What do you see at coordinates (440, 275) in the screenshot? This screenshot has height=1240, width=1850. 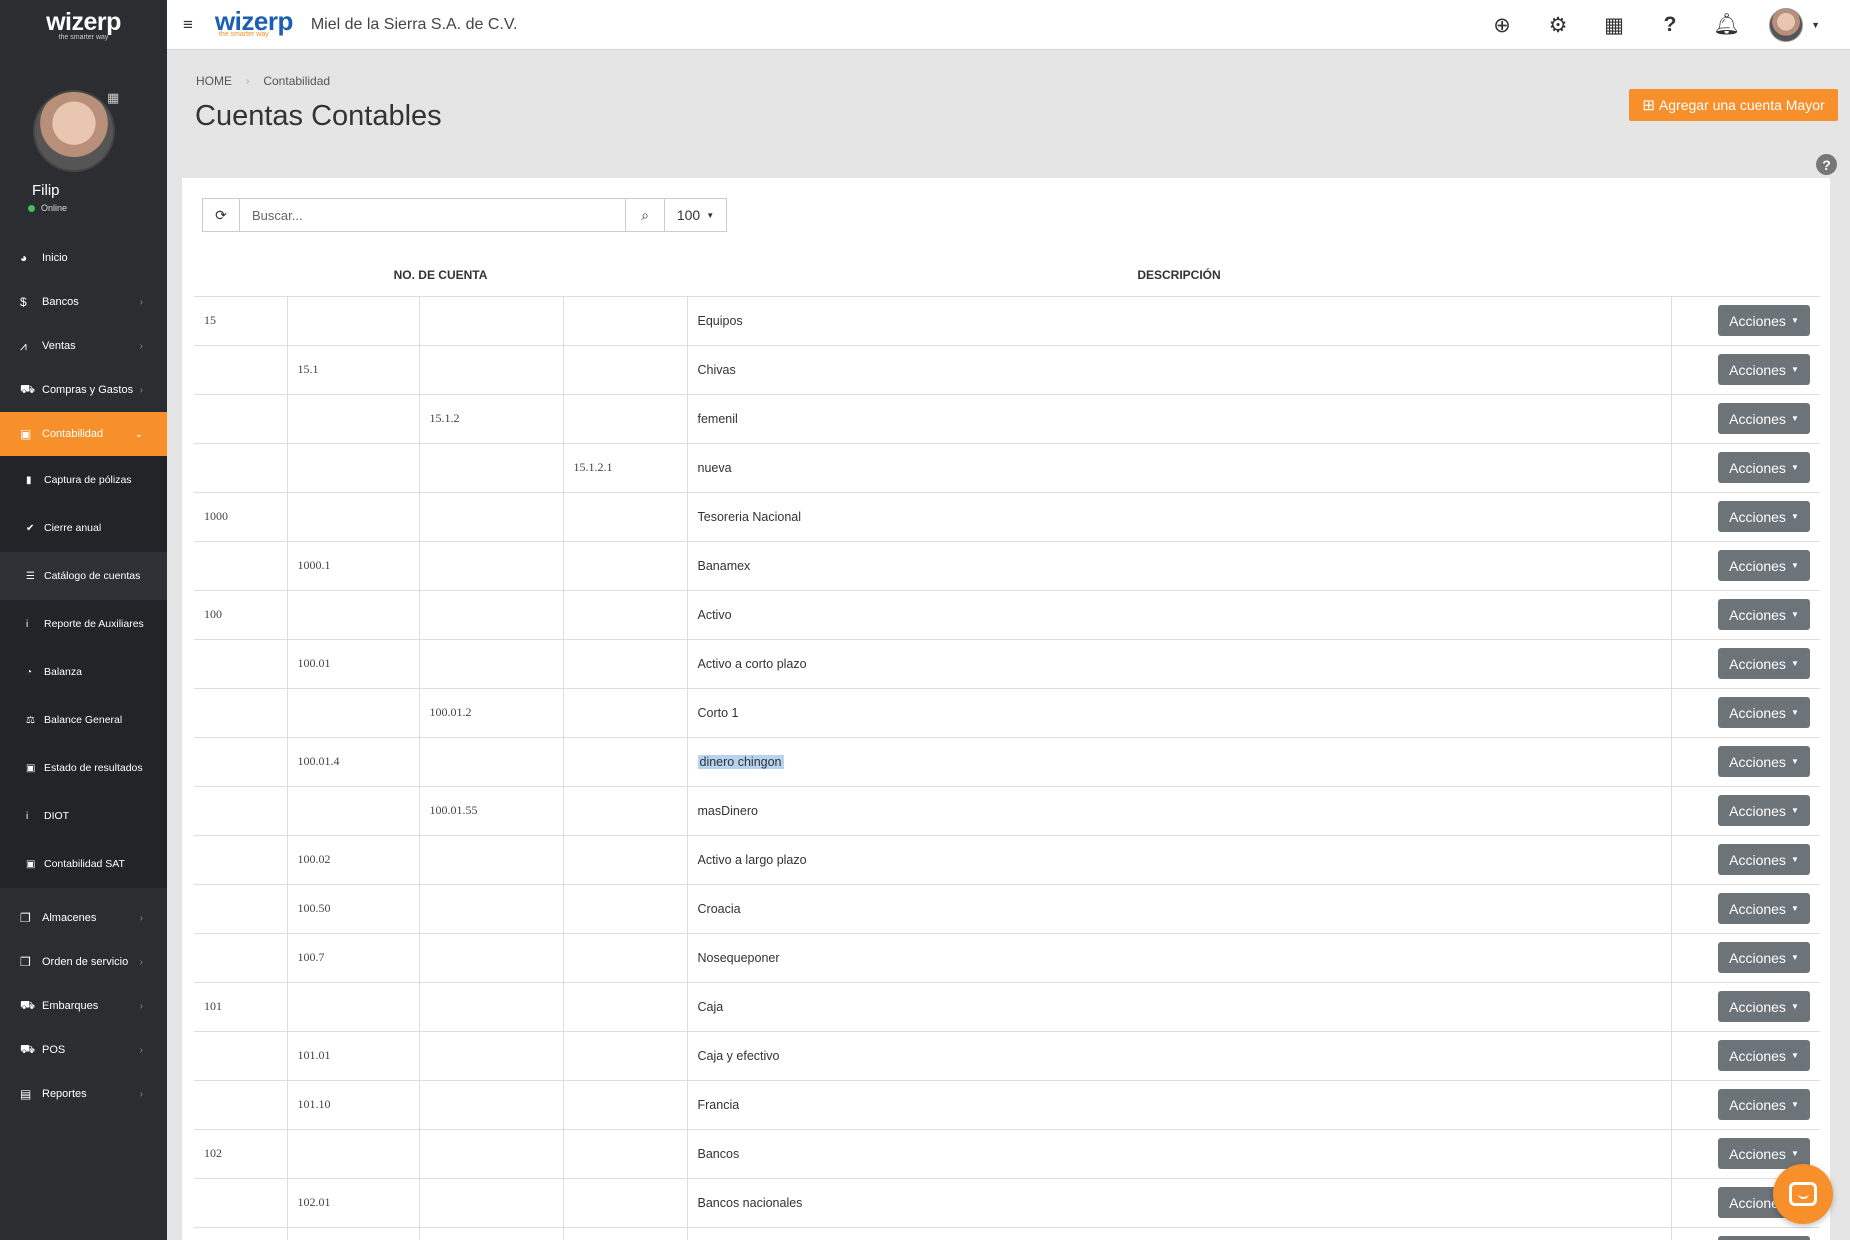 I see `header-account-number: NO. DE CUENTA` at bounding box center [440, 275].